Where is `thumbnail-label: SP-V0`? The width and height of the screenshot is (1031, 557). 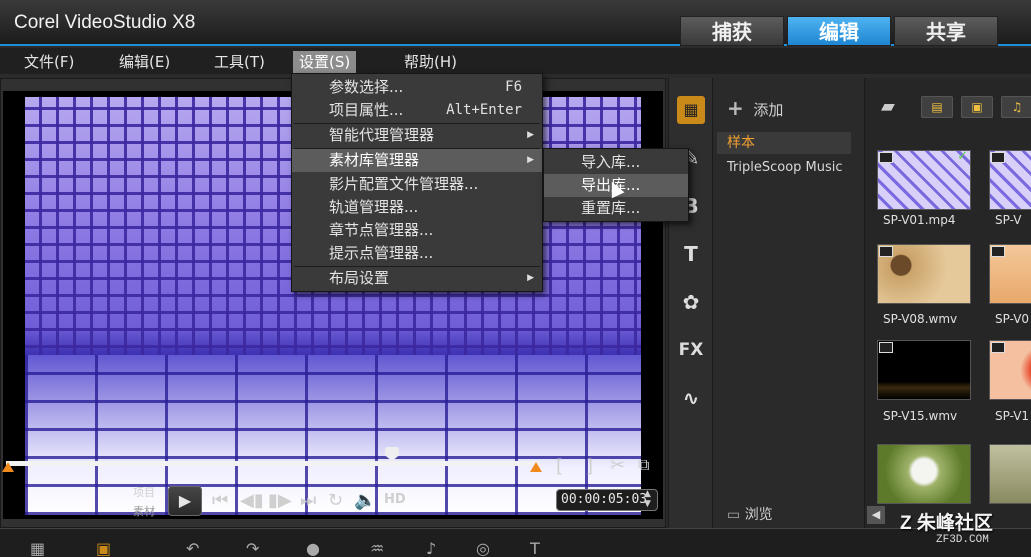 thumbnail-label: SP-V0 is located at coordinates (1012, 319).